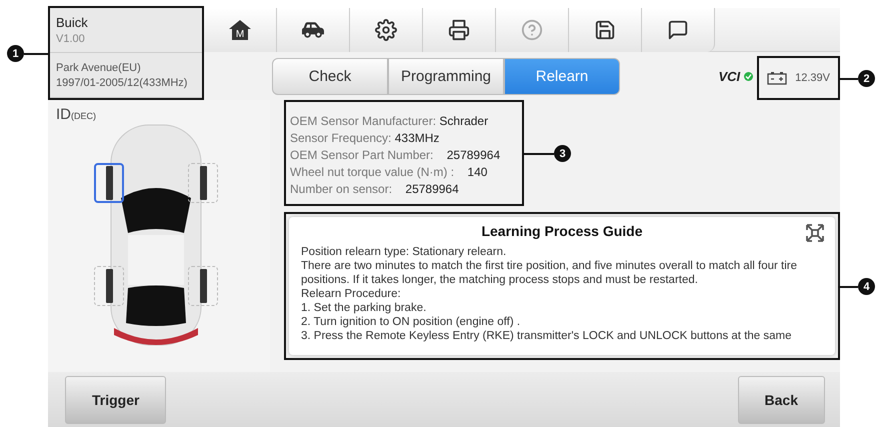 Image resolution: width=885 pixels, height=427 pixels. What do you see at coordinates (777, 78) in the screenshot?
I see `battery-icon` at bounding box center [777, 78].